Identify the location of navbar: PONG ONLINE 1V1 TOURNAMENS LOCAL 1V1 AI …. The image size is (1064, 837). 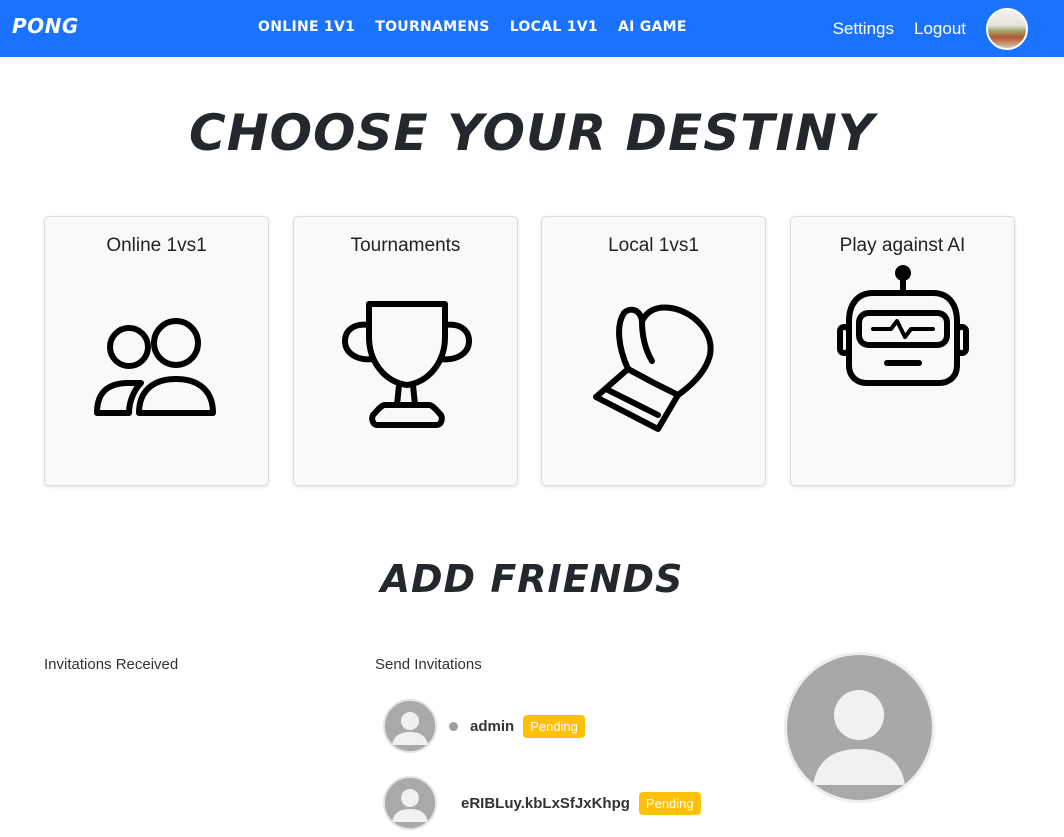
(532, 28).